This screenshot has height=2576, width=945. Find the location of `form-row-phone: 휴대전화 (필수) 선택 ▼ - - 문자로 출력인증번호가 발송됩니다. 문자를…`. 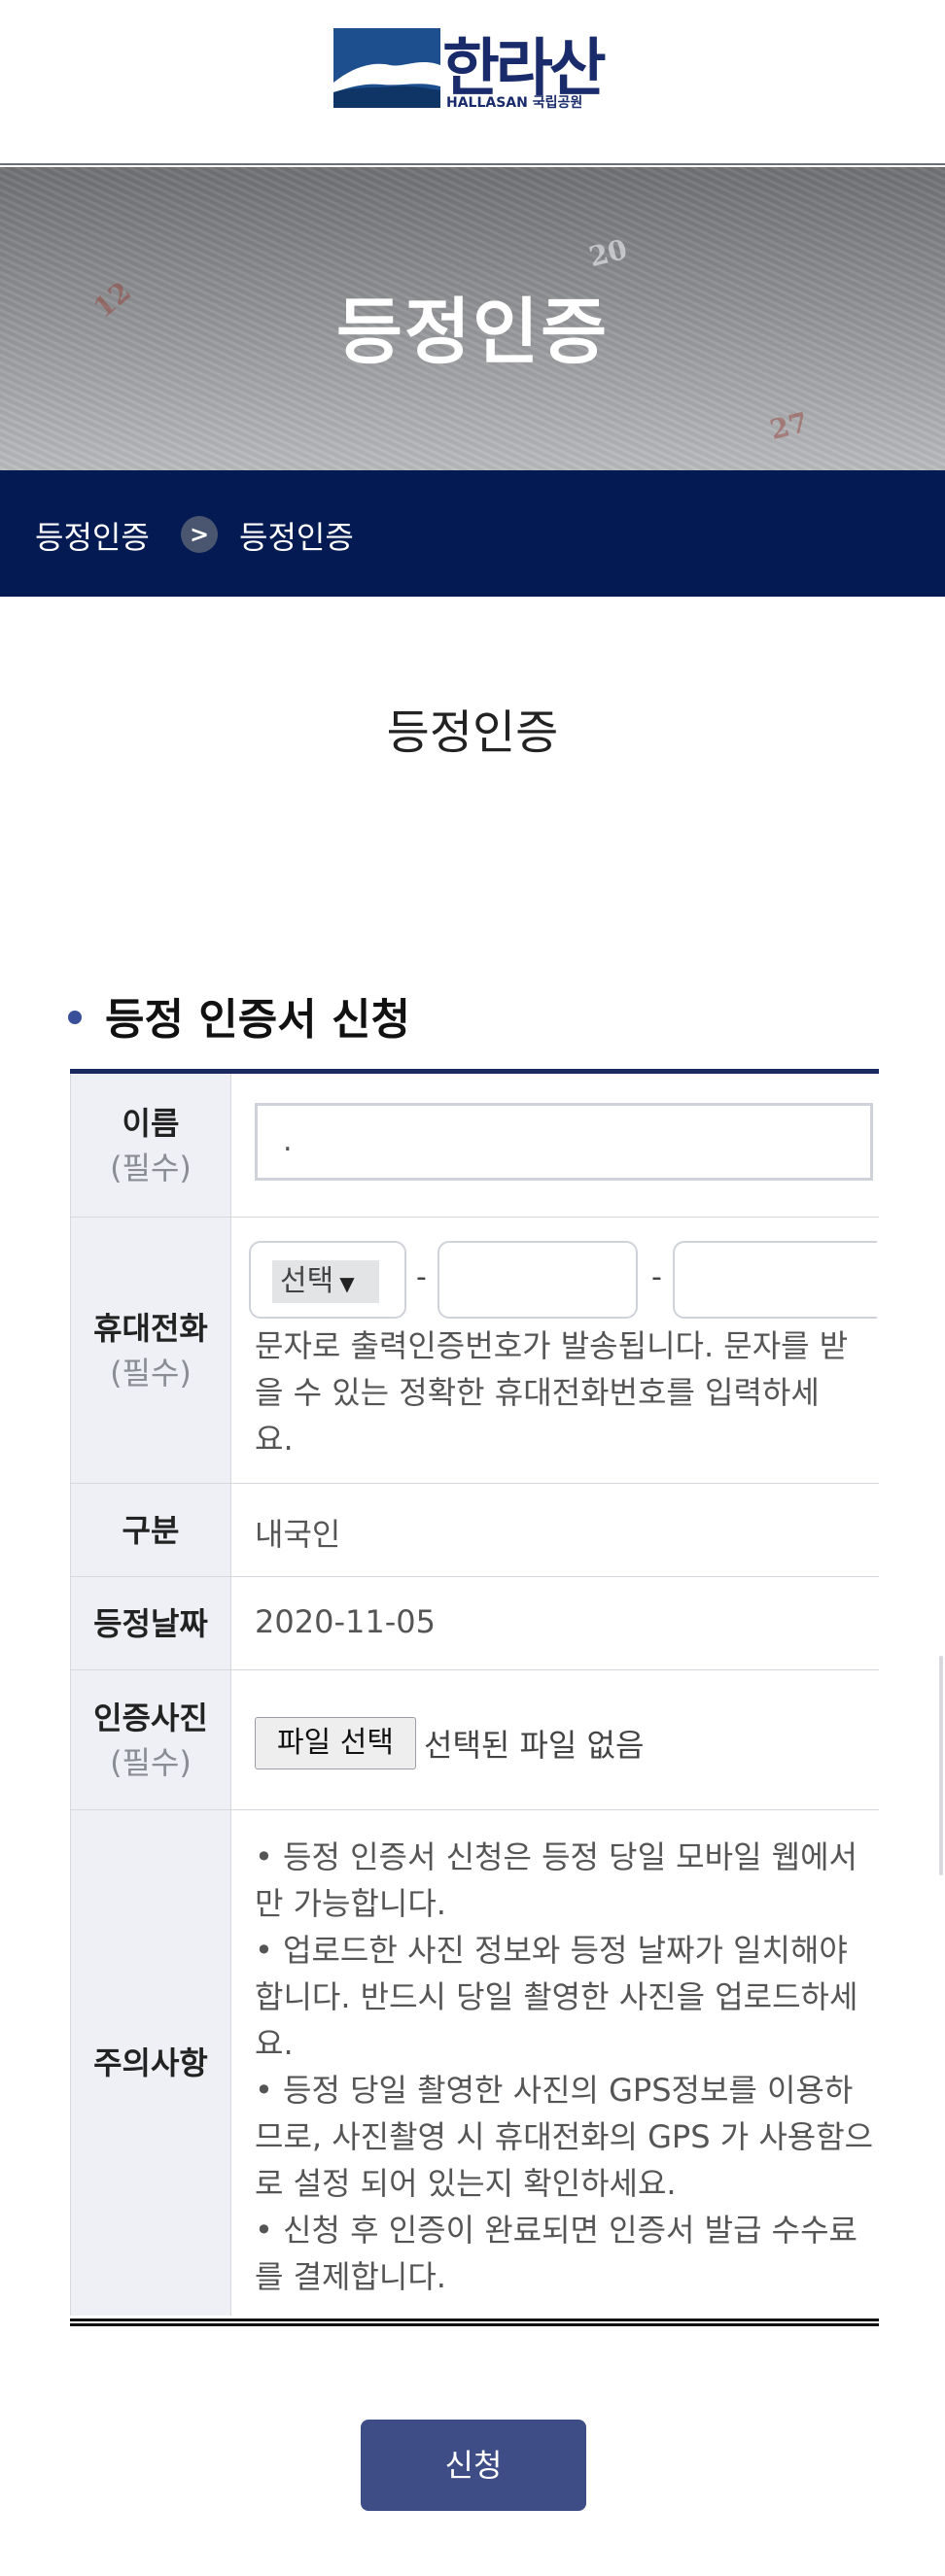

form-row-phone: 휴대전화 (필수) 선택 ▼ - - 문자로 출력인증번호가 발송됩니다. 문자를… is located at coordinates (474, 1351).